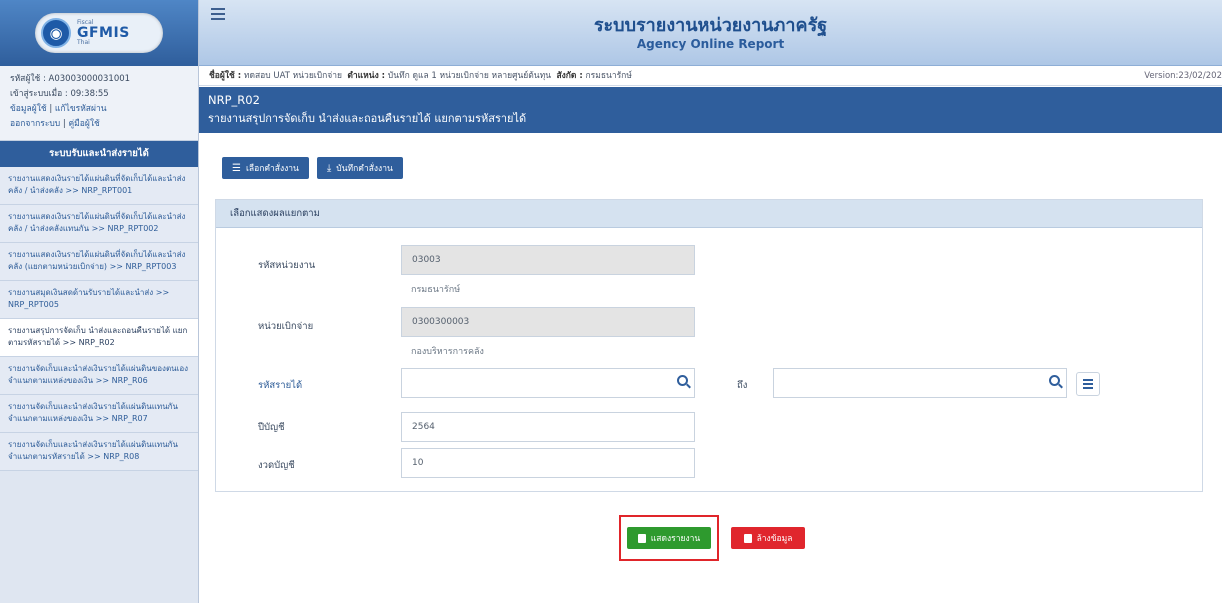 This screenshot has height=603, width=1222. What do you see at coordinates (225, 76) in the screenshot?
I see `user-name-label: ชื่อผู้ใช้ :` at bounding box center [225, 76].